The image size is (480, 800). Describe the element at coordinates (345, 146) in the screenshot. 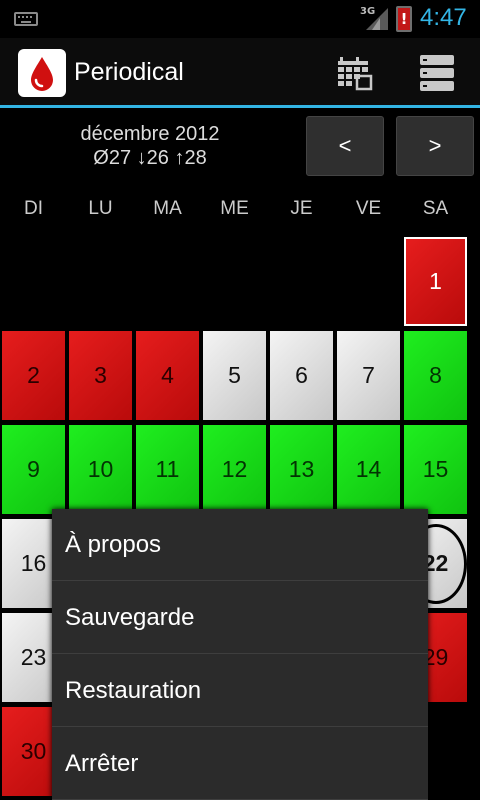

I see `previous-month-button: <` at that location.